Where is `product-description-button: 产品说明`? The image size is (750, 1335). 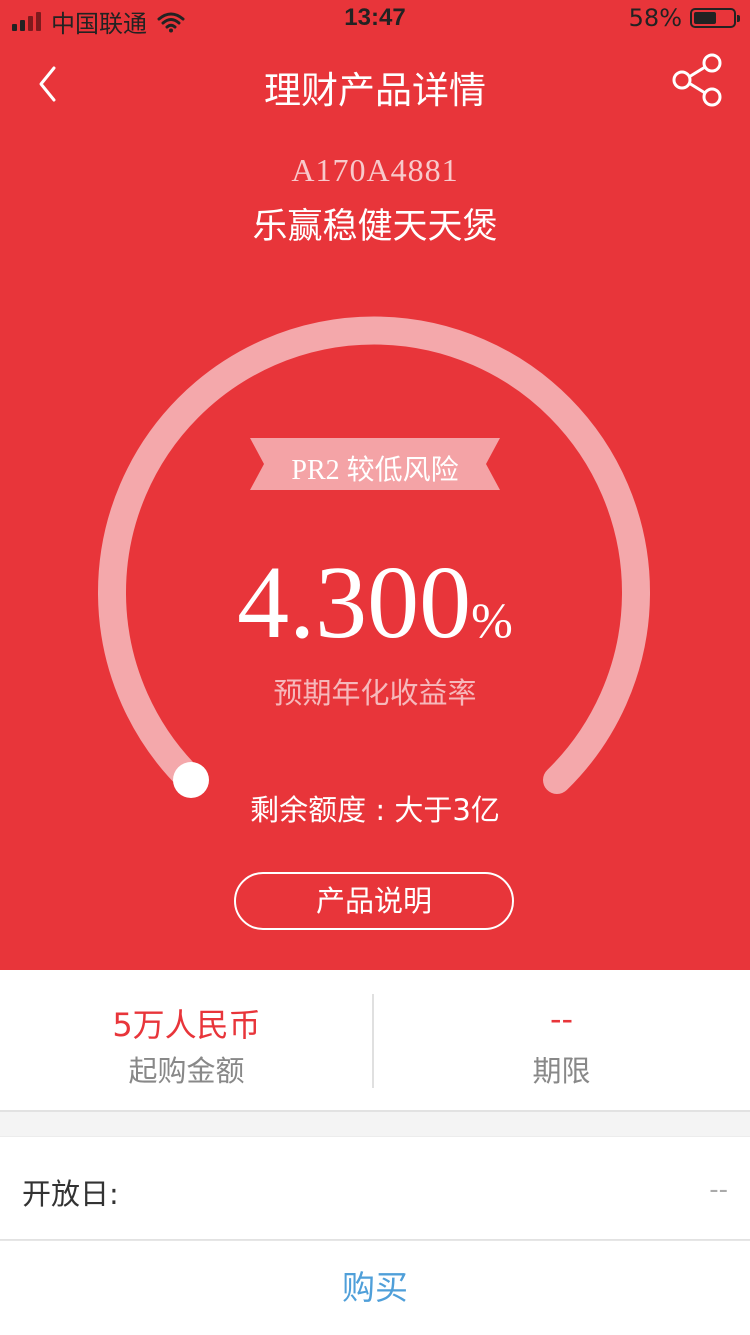
product-description-button: 产品说明 is located at coordinates (374, 901).